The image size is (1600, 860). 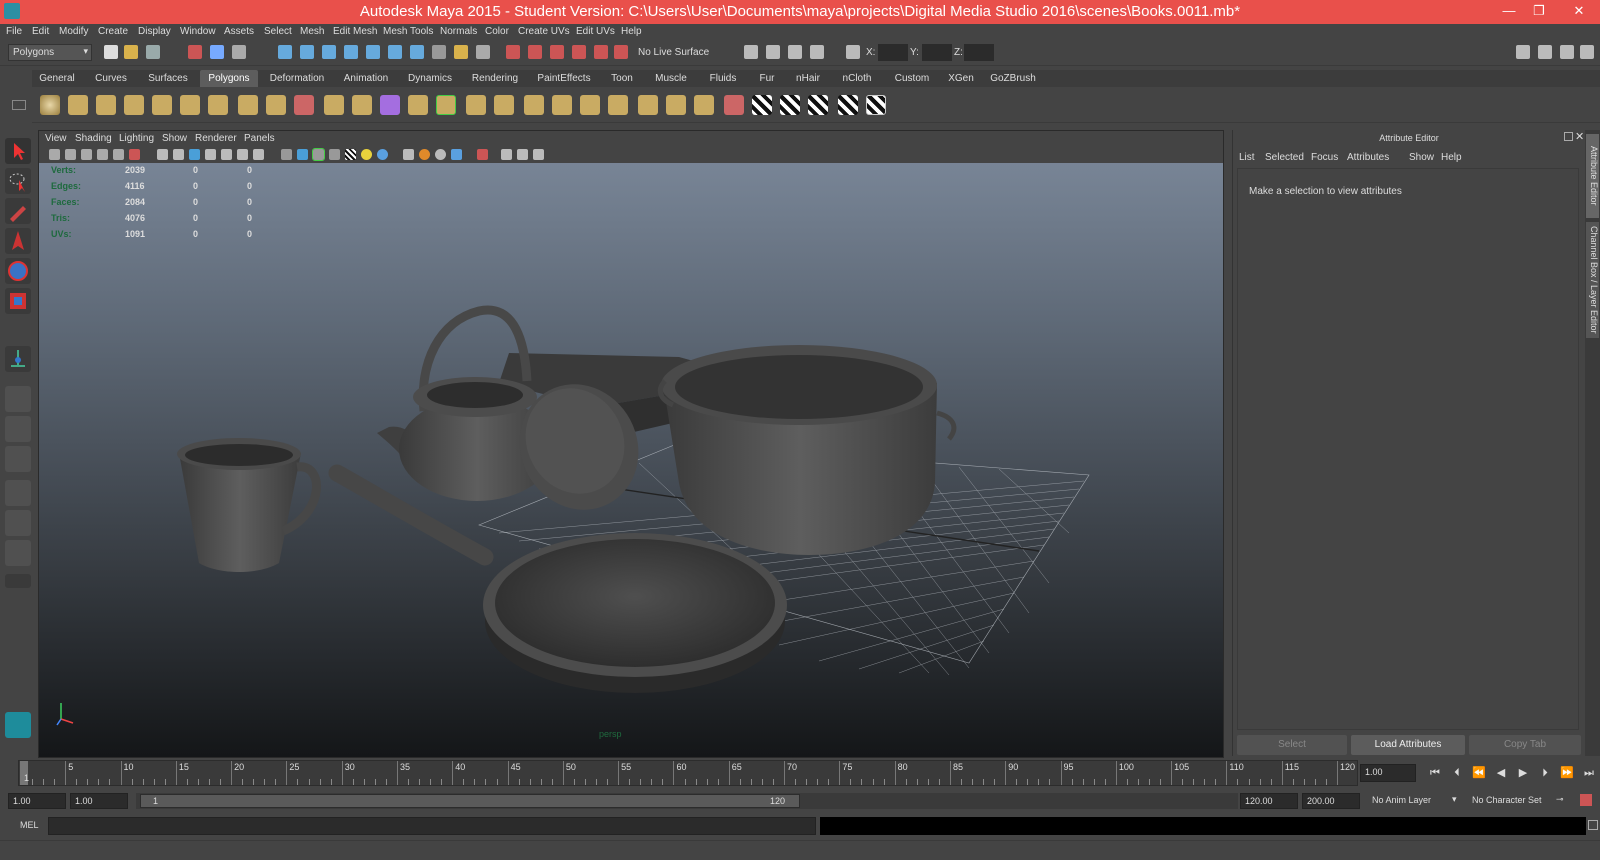 I want to click on select-tool-icon, so click(x=18, y=151).